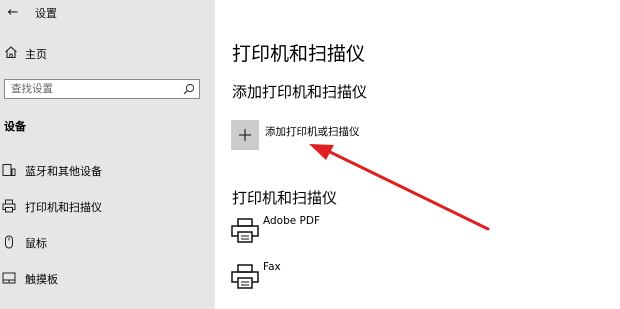 This screenshot has width=620, height=309. I want to click on sidebar-item-label: 打印机和扫描仪, so click(63, 207).